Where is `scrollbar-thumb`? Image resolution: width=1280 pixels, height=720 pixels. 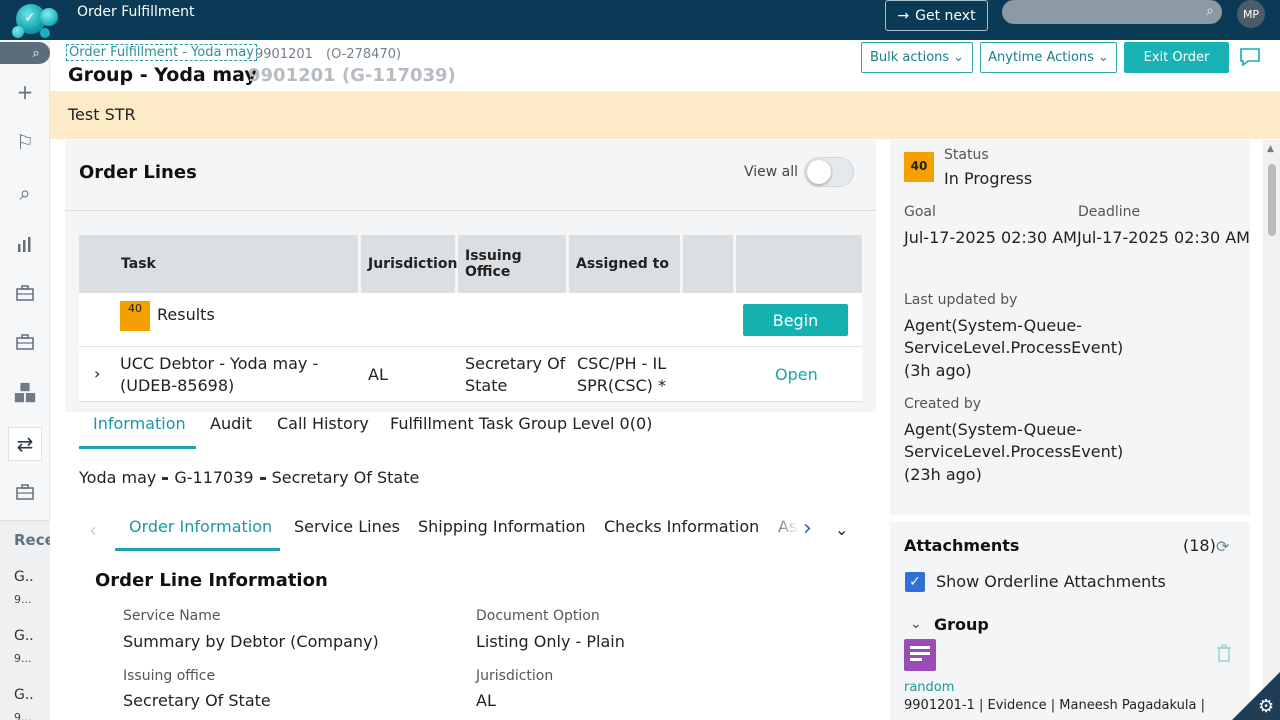 scrollbar-thumb is located at coordinates (1272, 200).